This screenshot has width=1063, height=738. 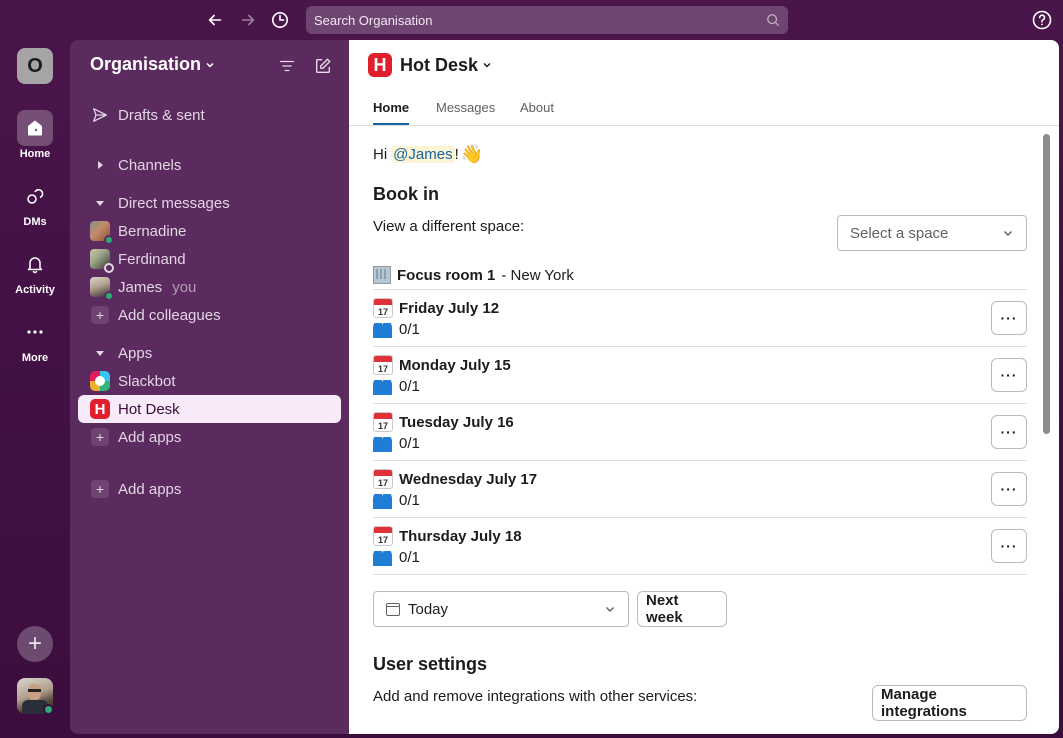 What do you see at coordinates (209, 287) in the screenshot?
I see `sidebar-item-dm-james: James you` at bounding box center [209, 287].